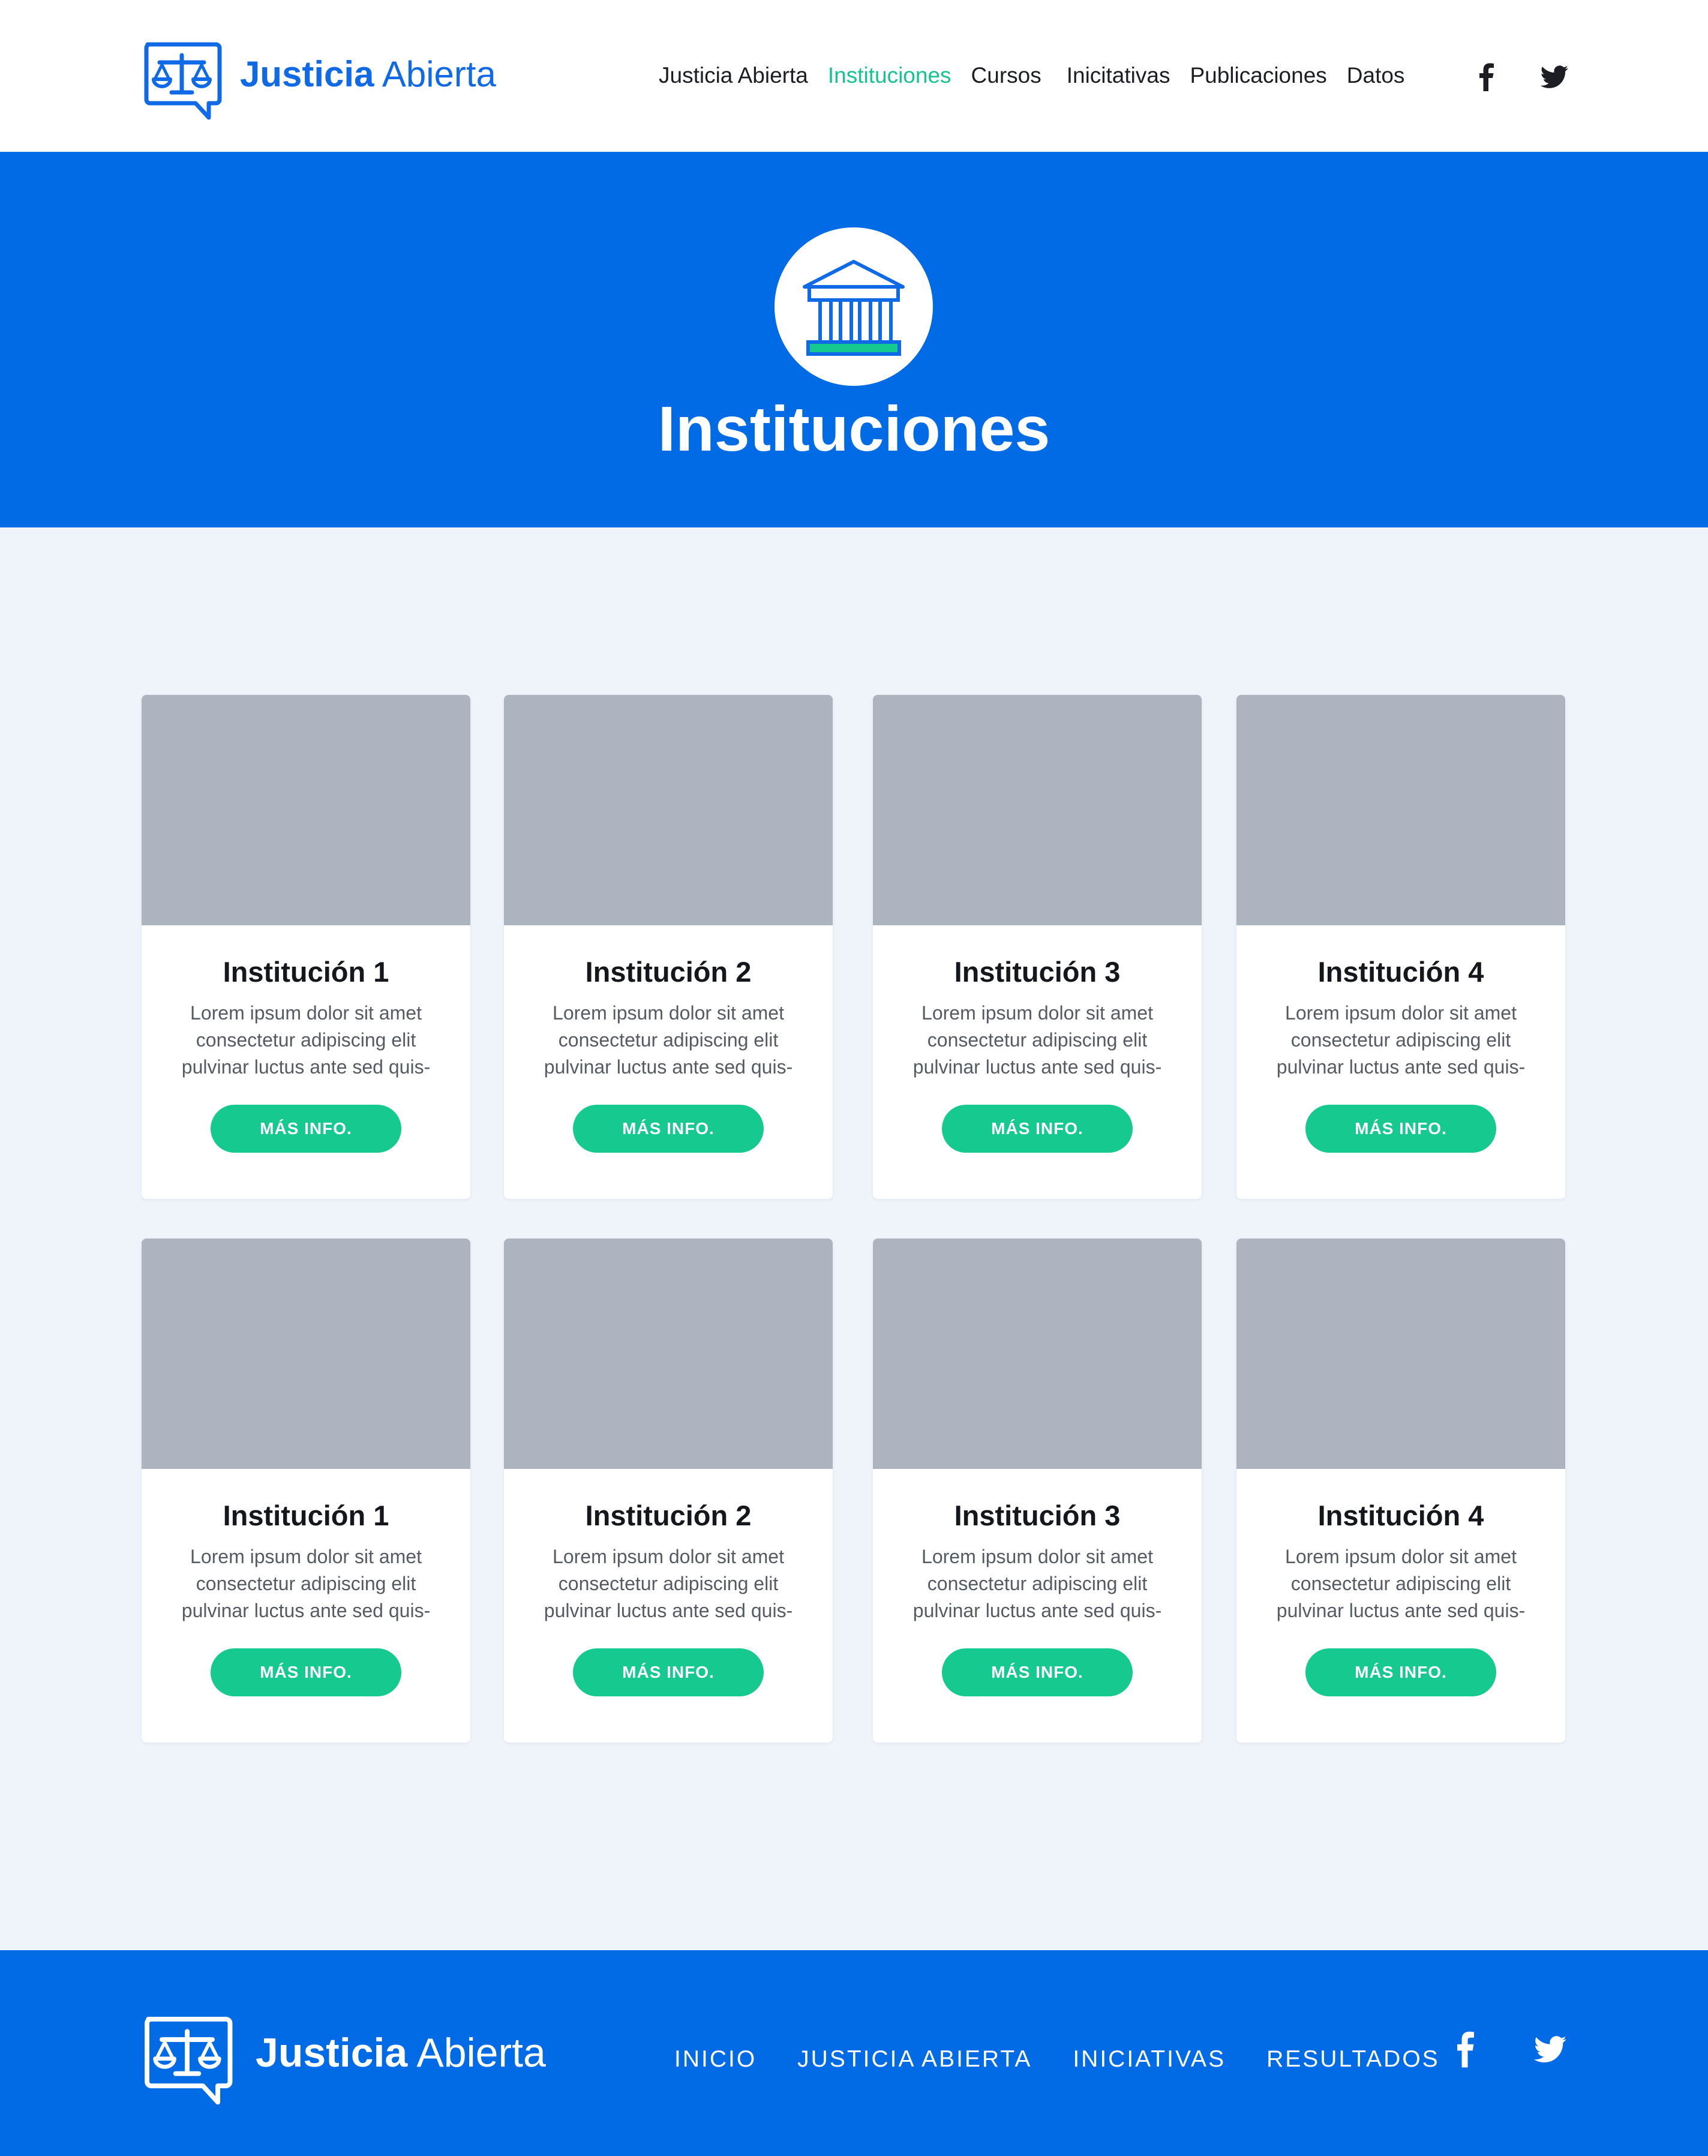 This screenshot has height=2156, width=1708. What do you see at coordinates (1258, 75) in the screenshot?
I see `nav-item-publicaciones: Publicaciones` at bounding box center [1258, 75].